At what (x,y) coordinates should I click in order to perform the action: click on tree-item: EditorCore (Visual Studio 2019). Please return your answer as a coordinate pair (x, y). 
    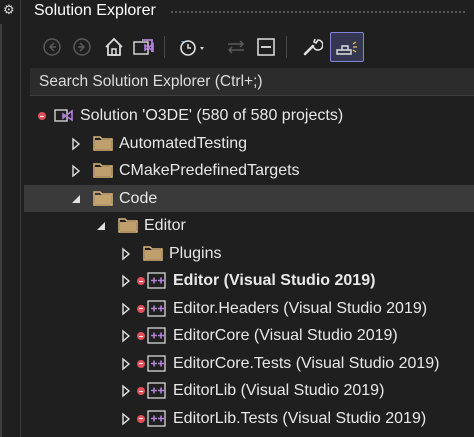
    Looking at the image, I should click on (249, 336).